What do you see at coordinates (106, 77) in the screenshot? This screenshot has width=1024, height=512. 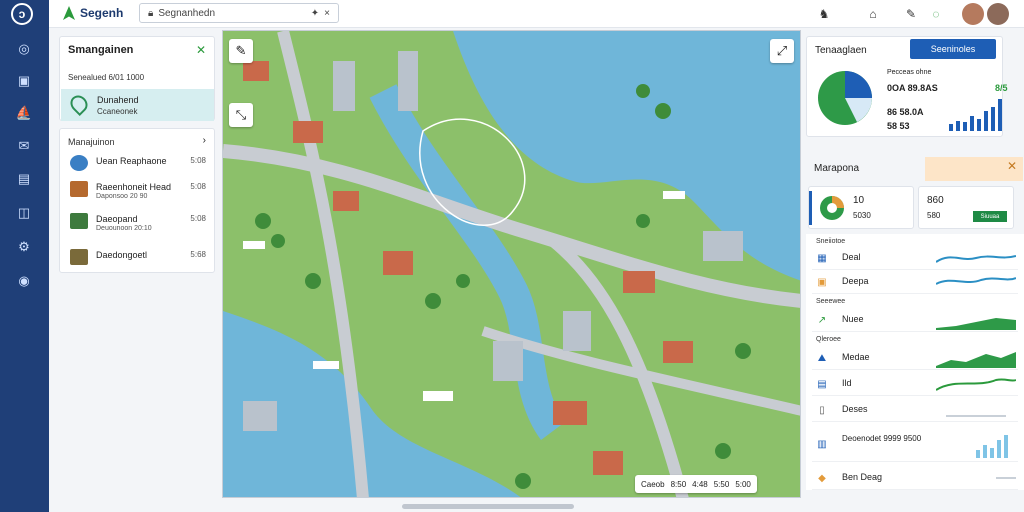 I see `panel-subtitle: Senealued 6/01 1000` at bounding box center [106, 77].